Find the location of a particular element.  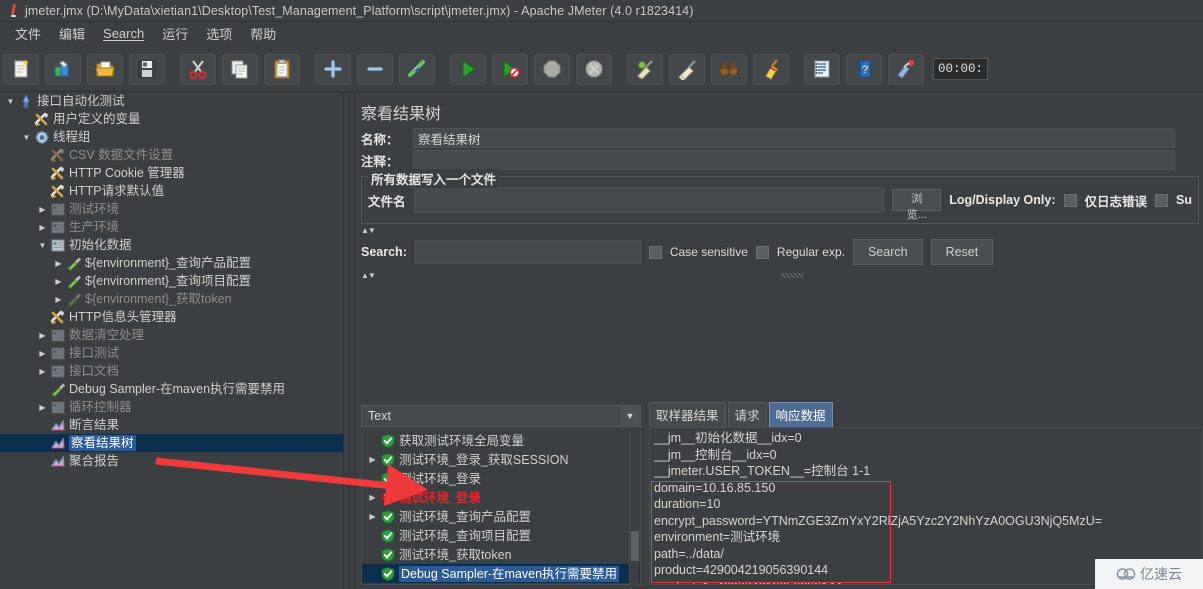

menu-item-3: 运行 is located at coordinates (175, 33).